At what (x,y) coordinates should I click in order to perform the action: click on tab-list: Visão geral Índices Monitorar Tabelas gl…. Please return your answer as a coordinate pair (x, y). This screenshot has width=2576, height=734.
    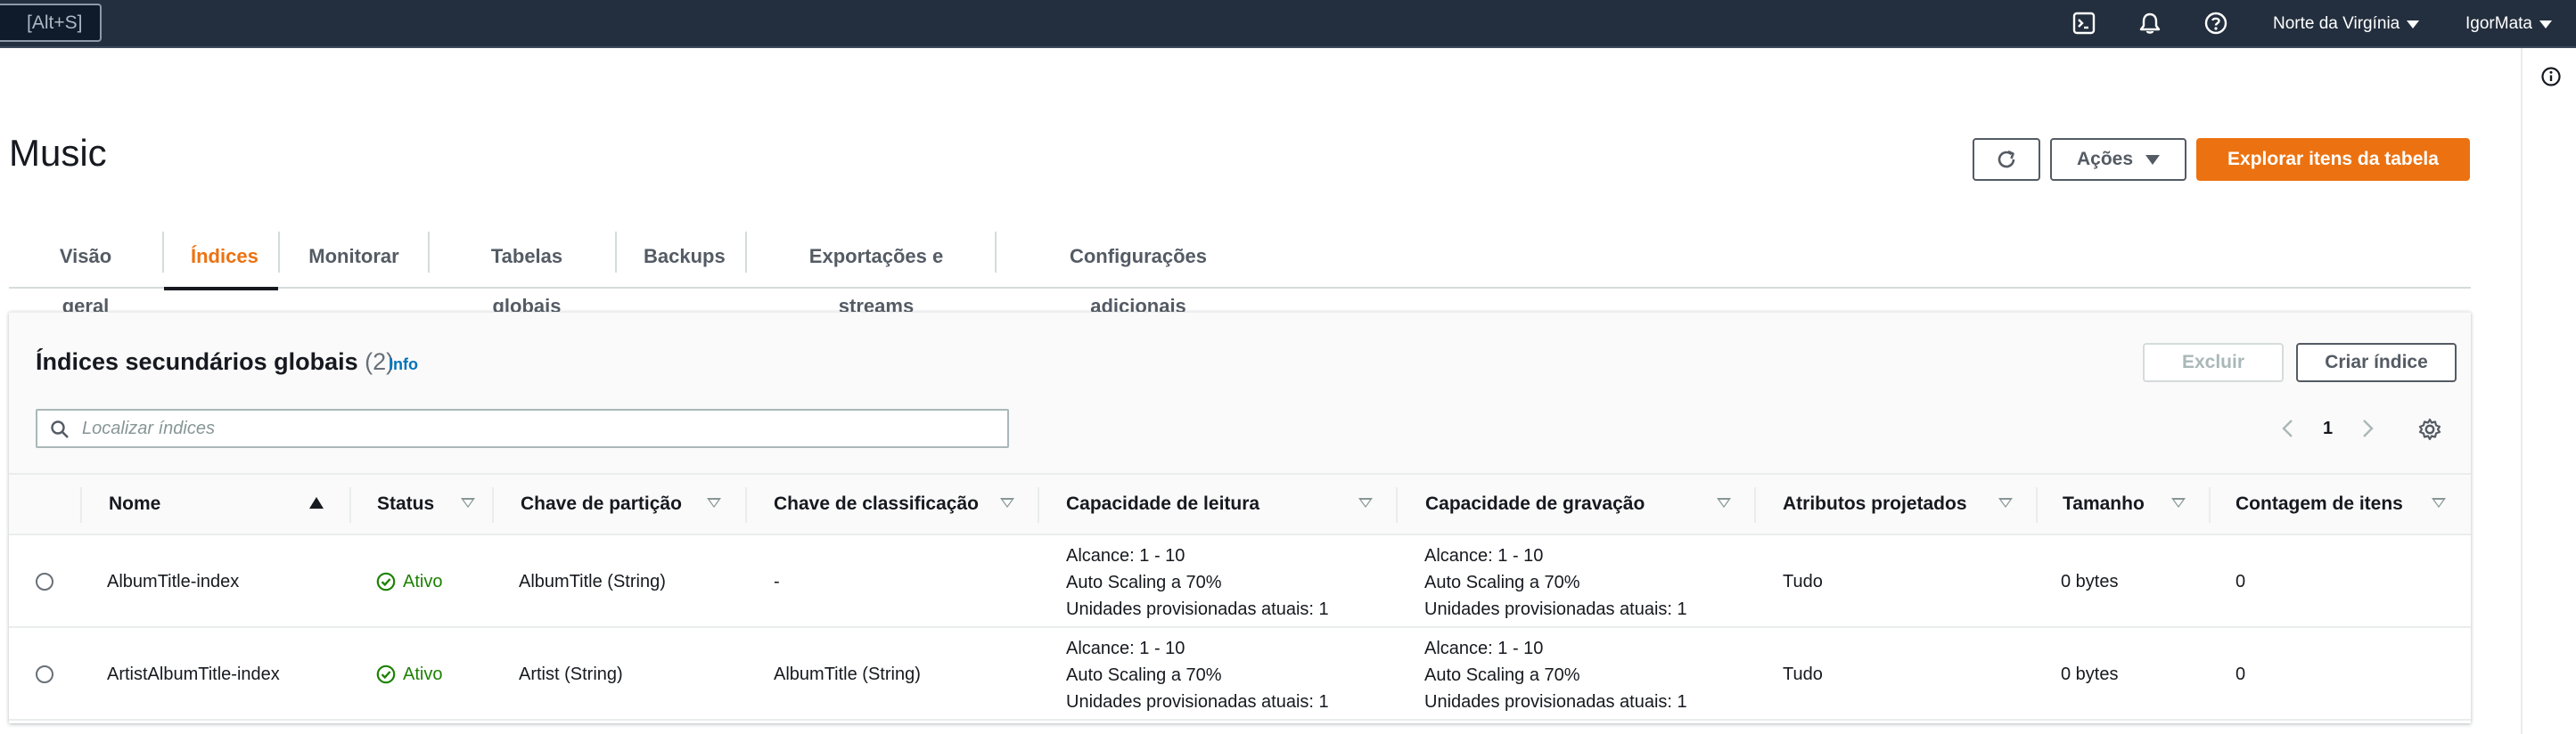
    Looking at the image, I should click on (1240, 270).